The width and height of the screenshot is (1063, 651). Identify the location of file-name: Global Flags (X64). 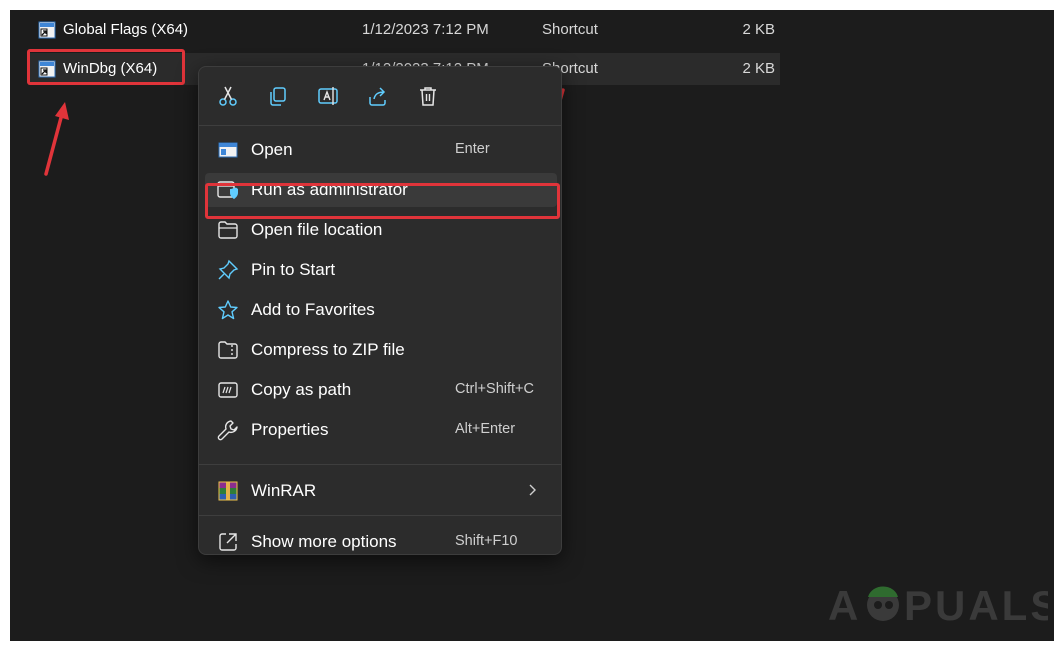
(126, 29).